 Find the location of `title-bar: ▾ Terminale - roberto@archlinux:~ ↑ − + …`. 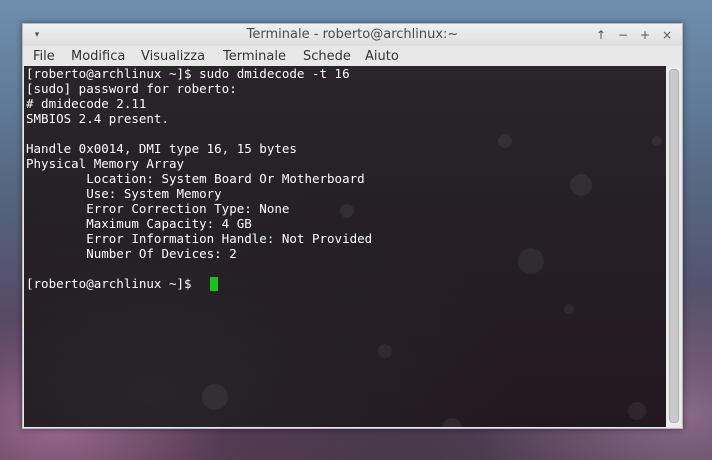

title-bar: ▾ Terminale - roberto@archlinux:~ ↑ − + … is located at coordinates (352, 35).